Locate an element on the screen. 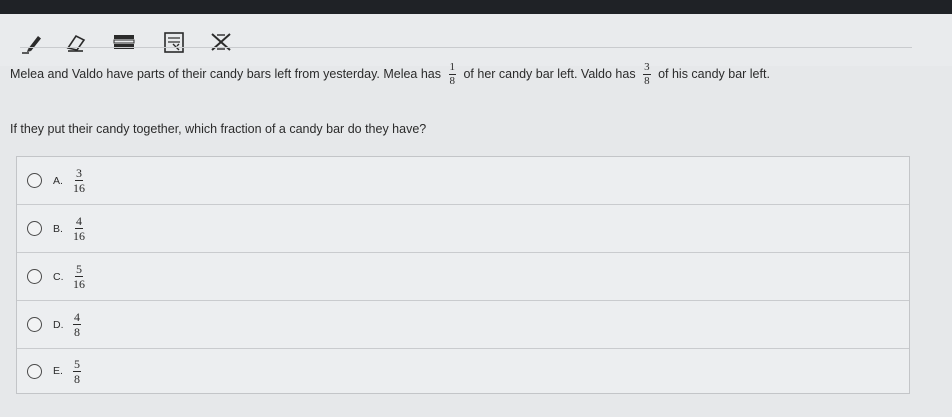 This screenshot has width=952, height=417. melea-fraction: 1 8 is located at coordinates (452, 74).